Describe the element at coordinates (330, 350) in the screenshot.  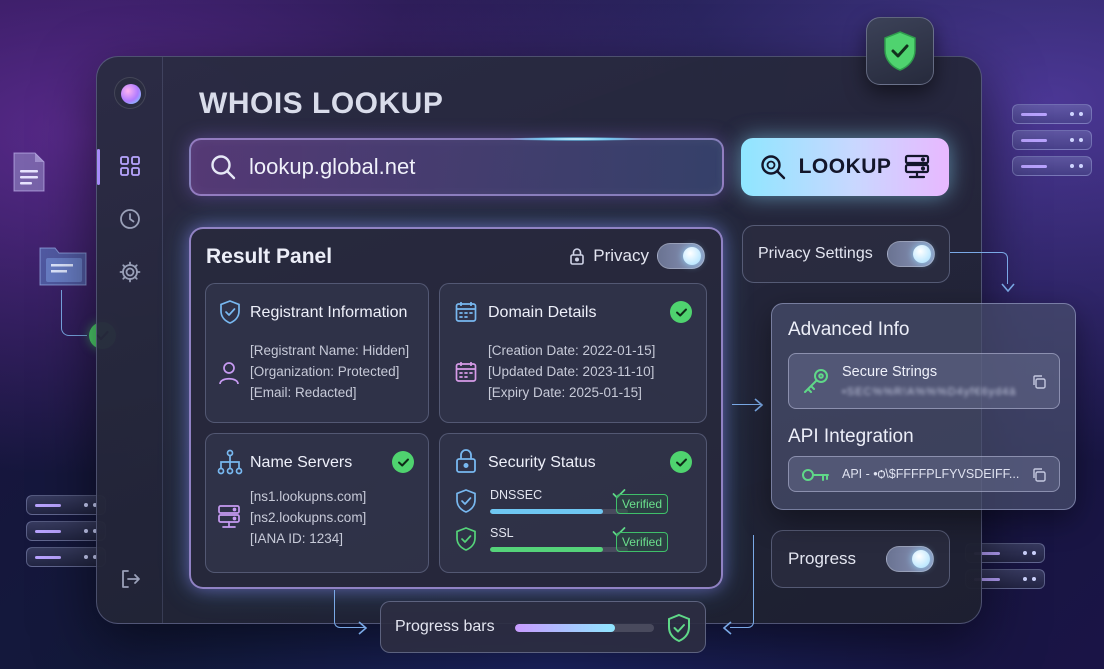
I see `registrant-line: [Registrant Name: Hidden]` at that location.